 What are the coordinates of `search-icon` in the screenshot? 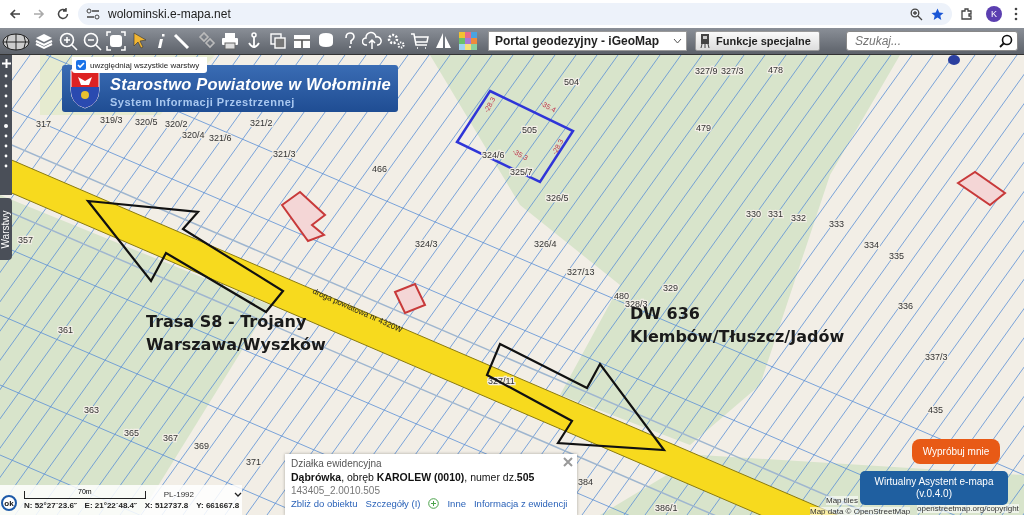 It's located at (1006, 41).